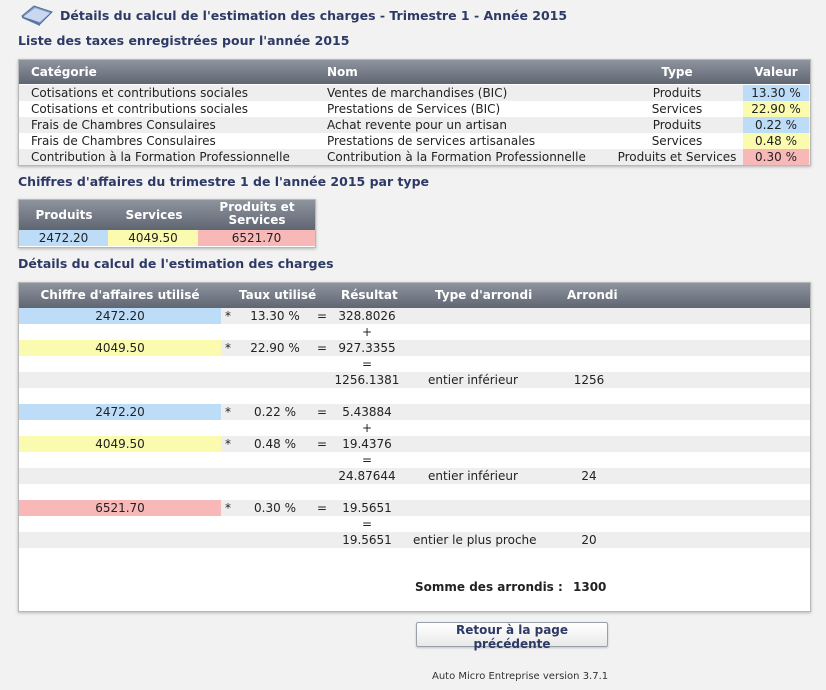 The image size is (826, 690). What do you see at coordinates (776, 93) in the screenshot?
I see `tax-valeur: 13.30 %` at bounding box center [776, 93].